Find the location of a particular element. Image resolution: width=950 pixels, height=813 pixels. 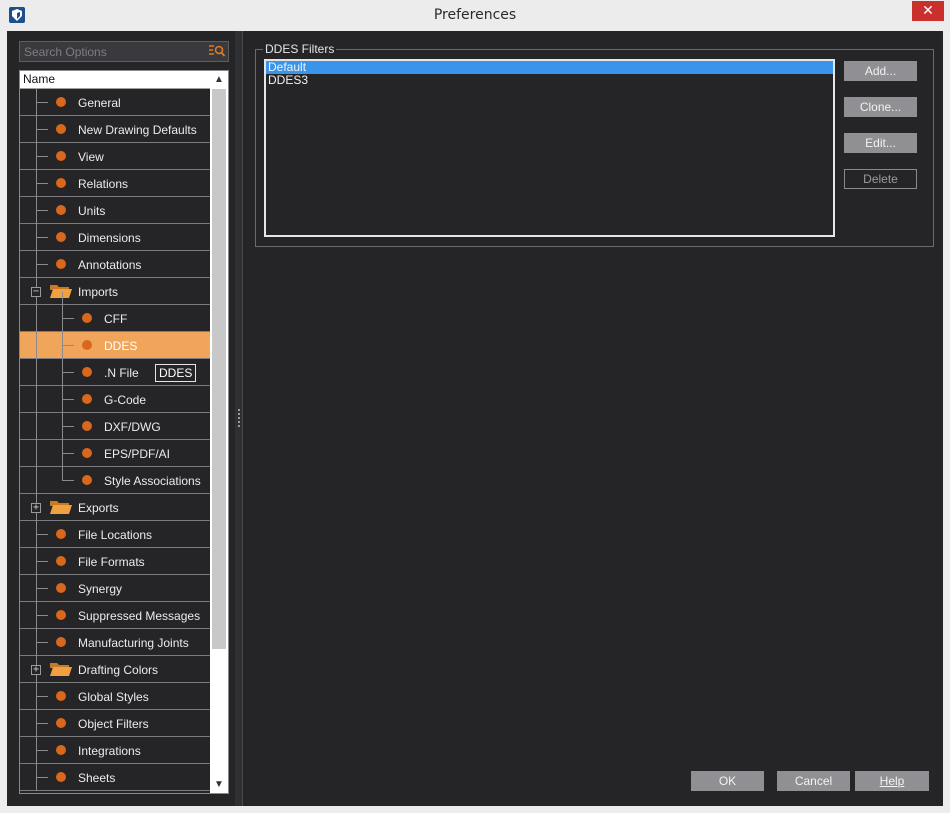

window-title: Preferences is located at coordinates (475, 15).